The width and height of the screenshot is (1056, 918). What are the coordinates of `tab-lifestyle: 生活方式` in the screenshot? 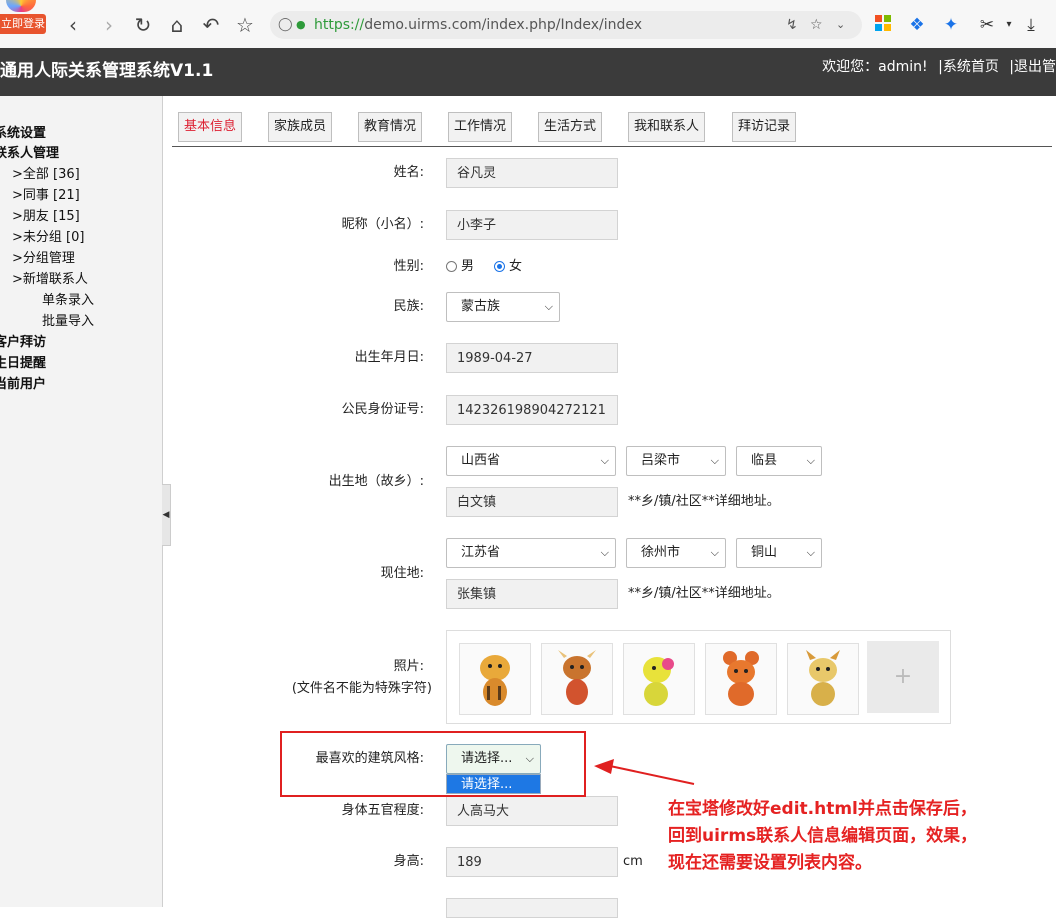 It's located at (570, 127).